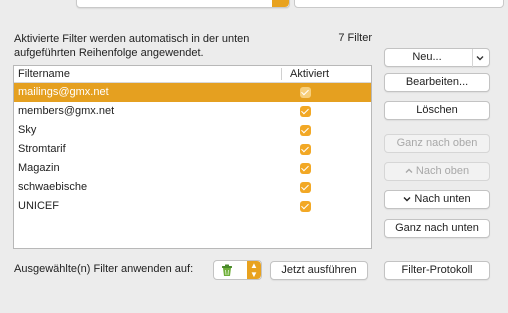  I want to click on delete-filter-button: Löschen, so click(437, 110).